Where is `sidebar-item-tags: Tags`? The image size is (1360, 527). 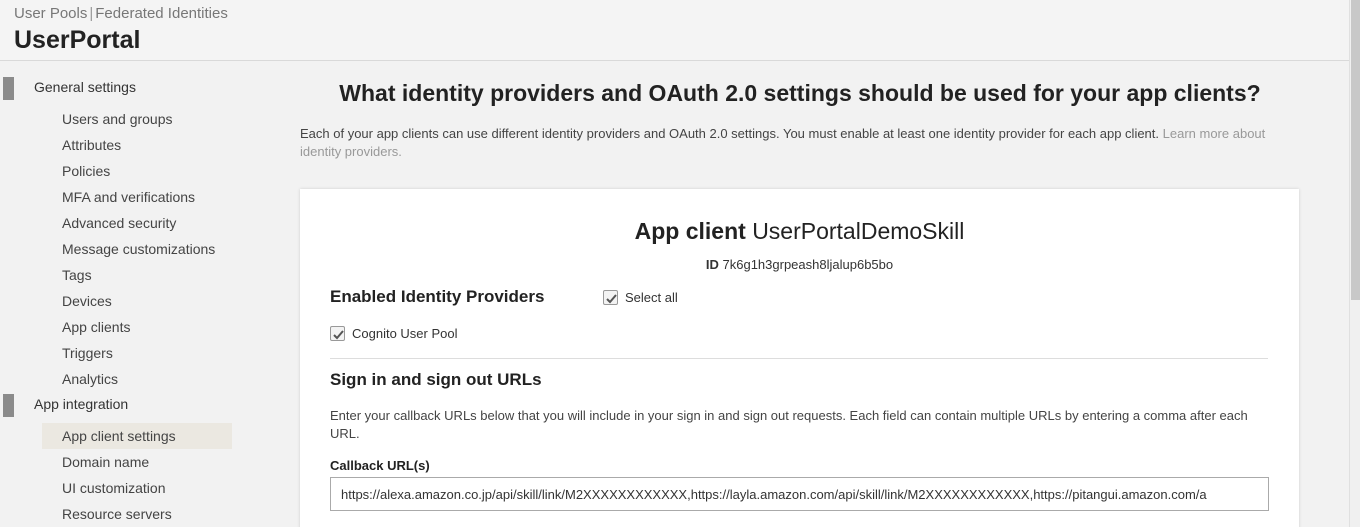
sidebar-item-tags: Tags is located at coordinates (137, 275).